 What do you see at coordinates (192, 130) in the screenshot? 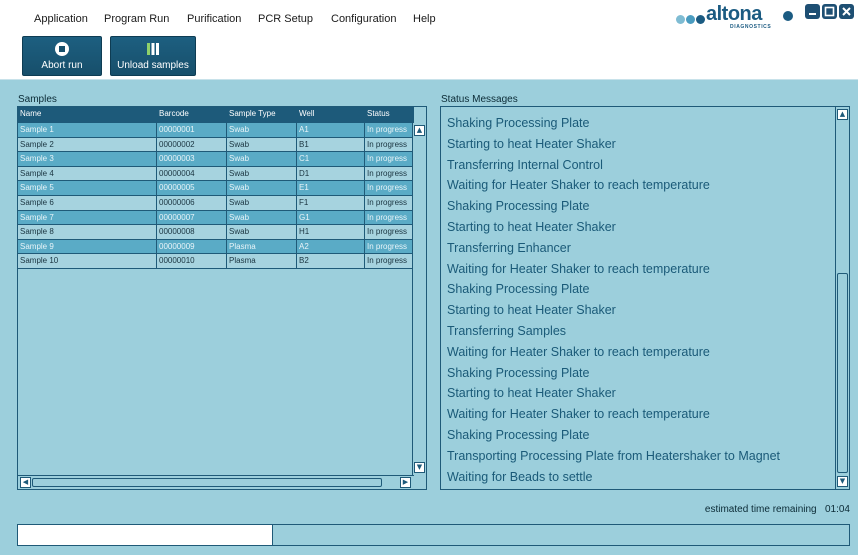
I see `cell-barcode: 00000001` at bounding box center [192, 130].